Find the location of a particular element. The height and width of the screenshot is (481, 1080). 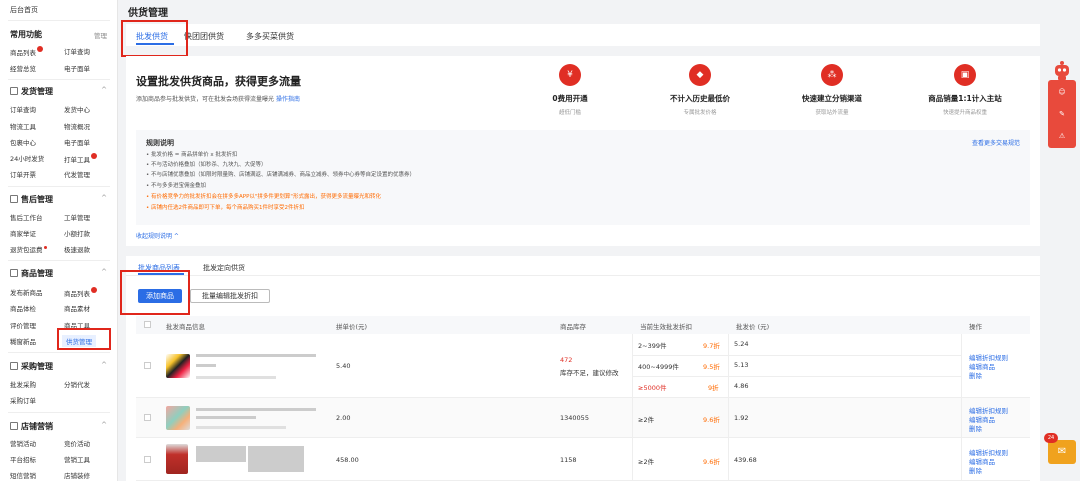

tier-discount: 9.7折 is located at coordinates (711, 346).